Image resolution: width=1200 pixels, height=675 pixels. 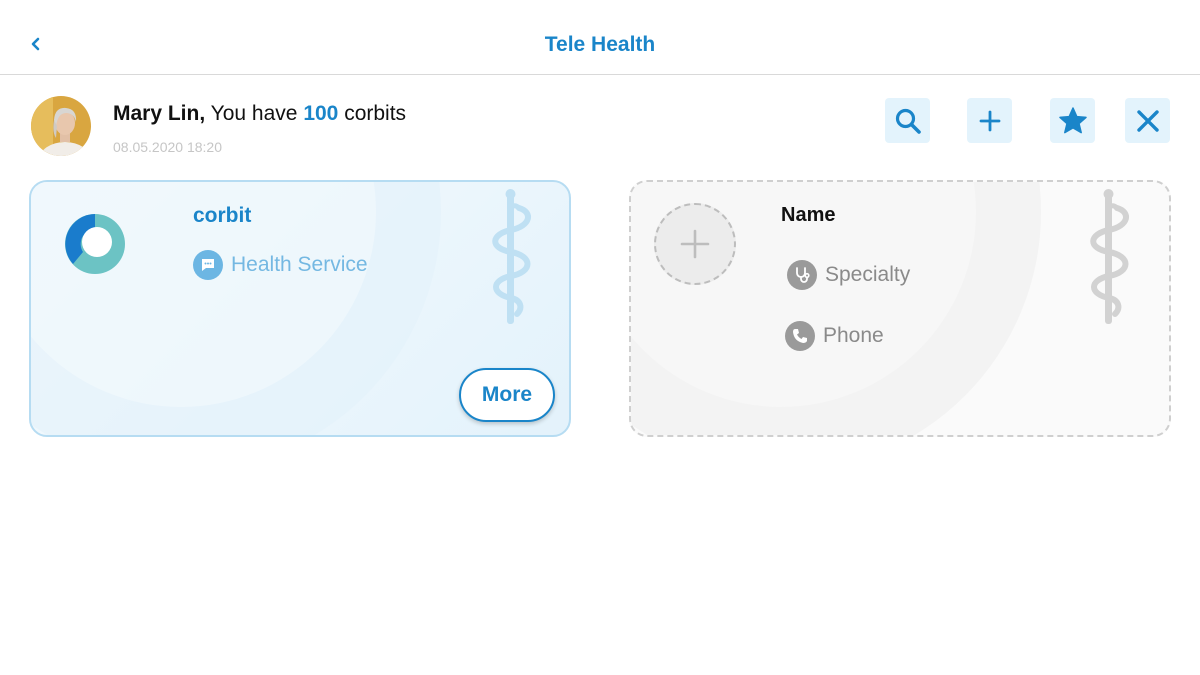 What do you see at coordinates (800, 336) in the screenshot?
I see `phone-icon` at bounding box center [800, 336].